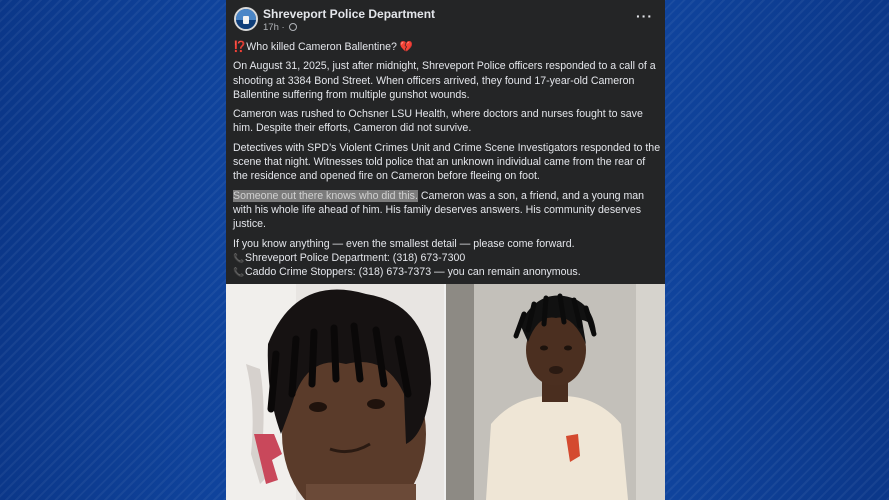  What do you see at coordinates (240, 47) in the screenshot?
I see `interrobang-emoji: ⁉️` at bounding box center [240, 47].